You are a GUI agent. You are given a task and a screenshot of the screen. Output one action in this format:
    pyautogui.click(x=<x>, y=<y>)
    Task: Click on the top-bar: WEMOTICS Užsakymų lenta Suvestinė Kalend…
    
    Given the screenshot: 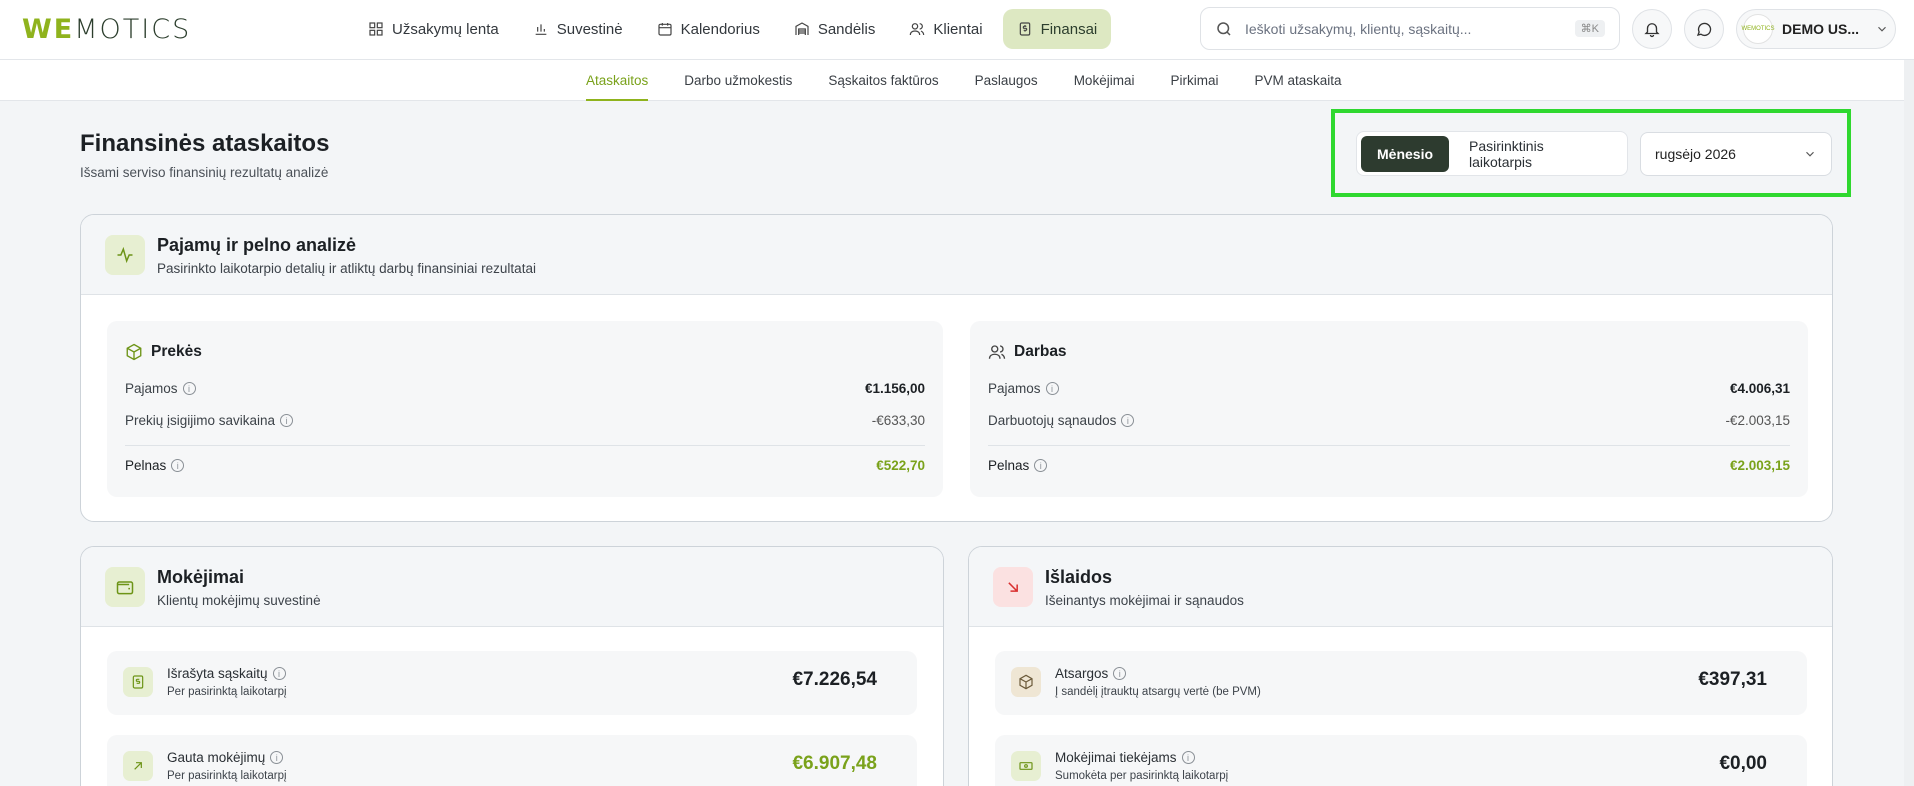 What is the action you would take?
    pyautogui.click(x=957, y=30)
    